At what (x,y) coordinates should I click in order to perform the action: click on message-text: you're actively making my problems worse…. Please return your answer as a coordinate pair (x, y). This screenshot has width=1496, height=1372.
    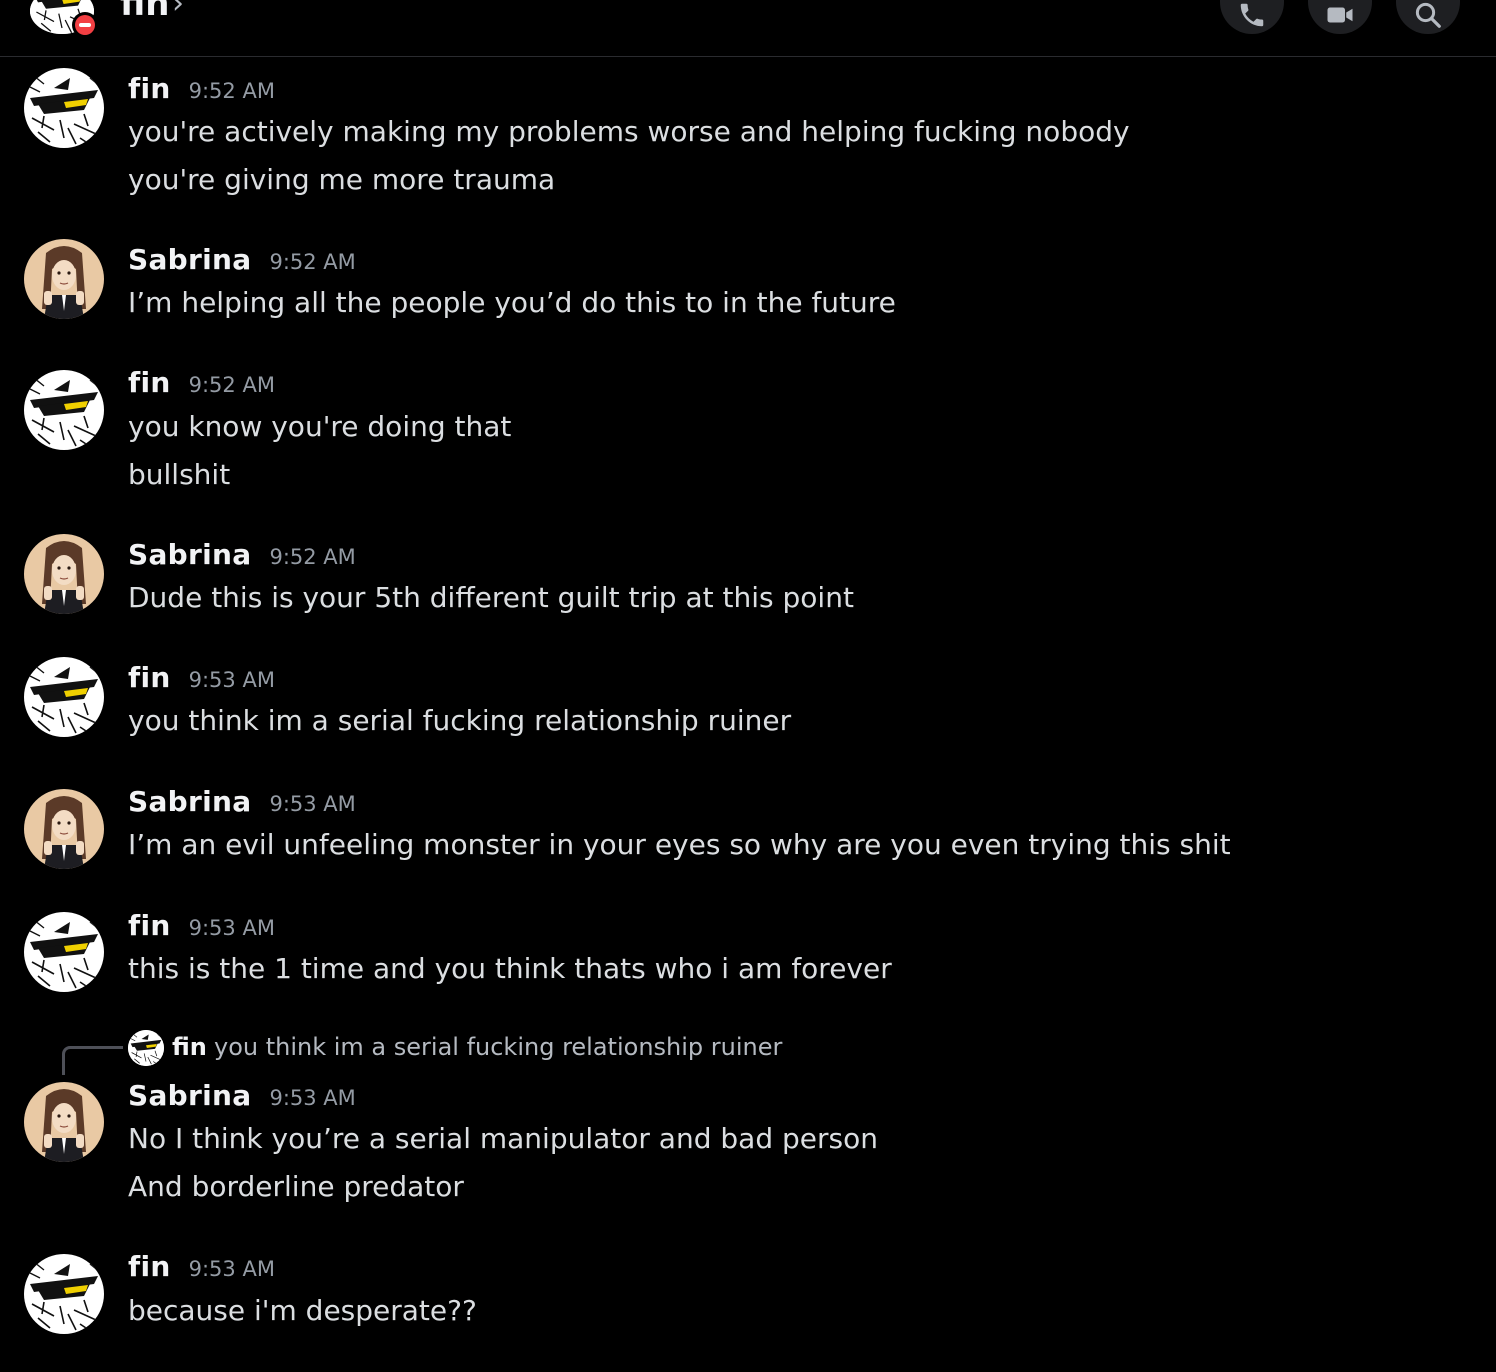
    Looking at the image, I should click on (629, 131).